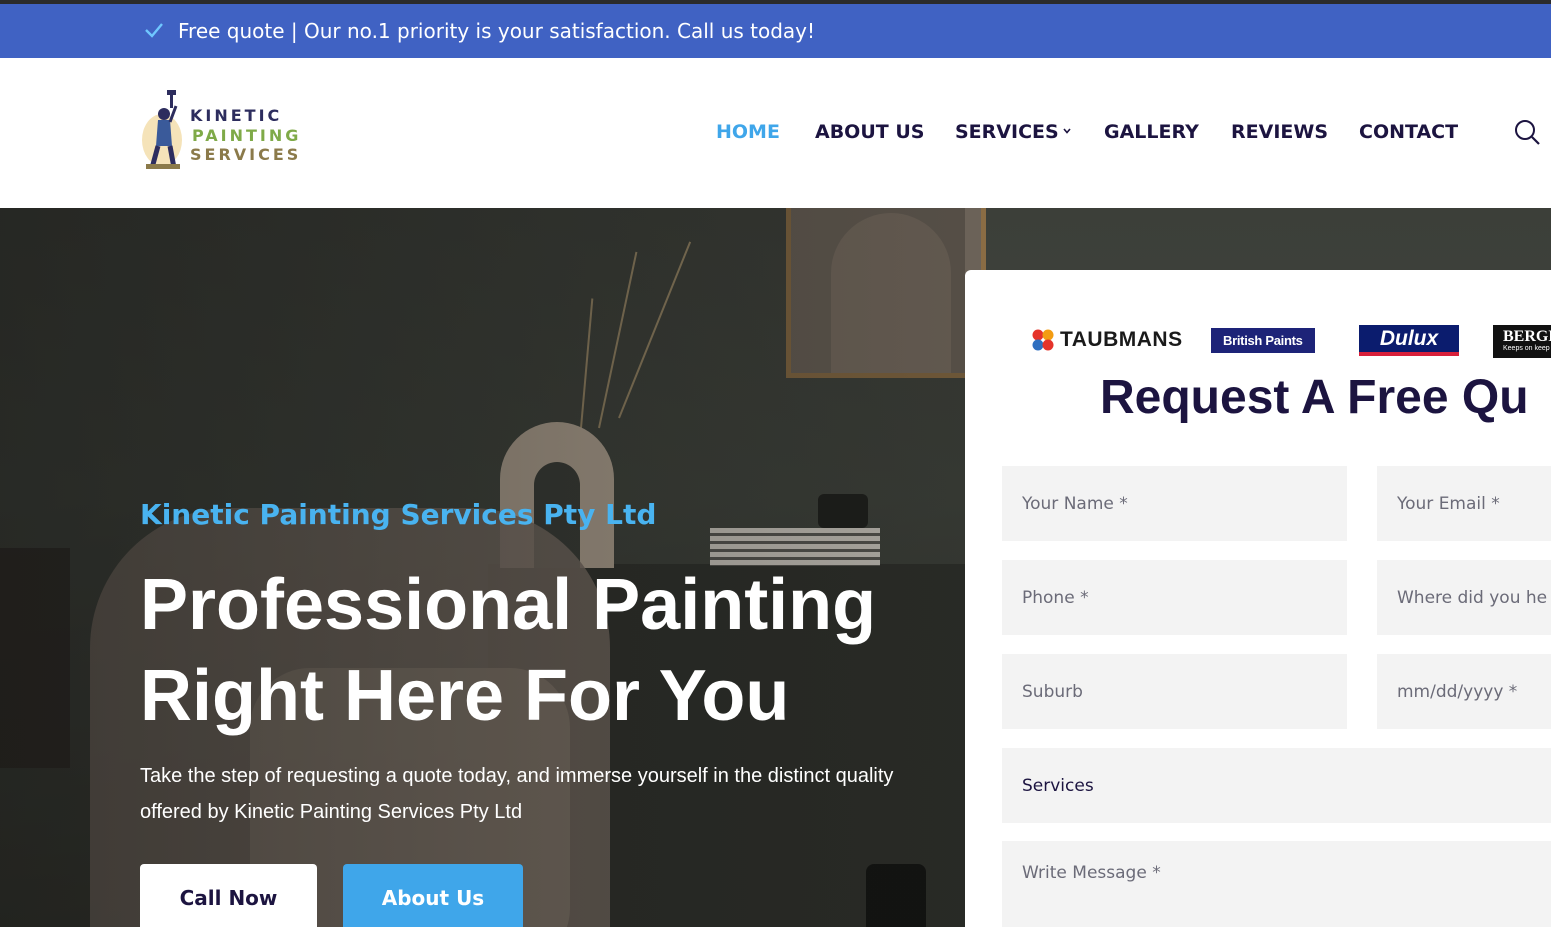 The image size is (1551, 927). What do you see at coordinates (1276, 785) in the screenshot?
I see `services-select: Services` at bounding box center [1276, 785].